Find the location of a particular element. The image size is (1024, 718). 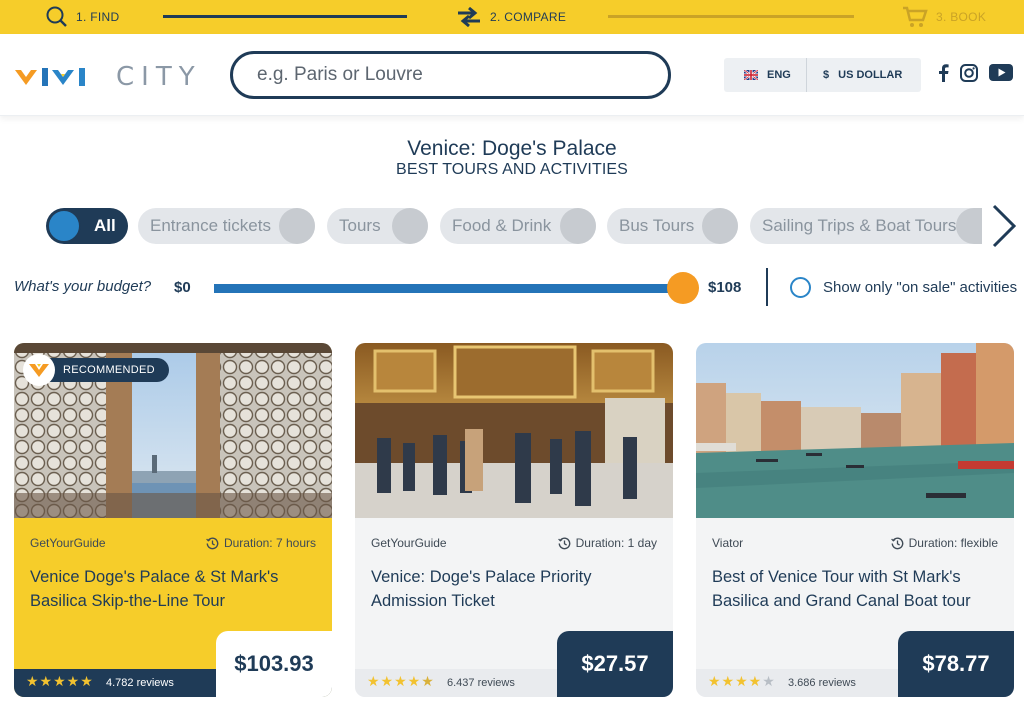

category-chip-label: All is located at coordinates (105, 225).